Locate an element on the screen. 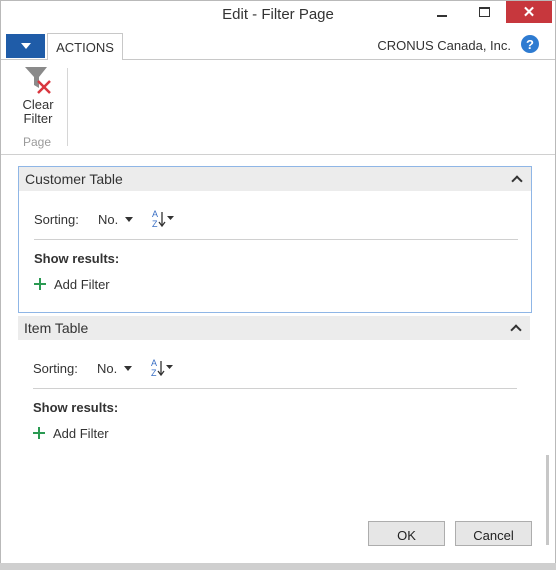 This screenshot has width=556, height=570. background-window-strip is located at coordinates (278, 566).